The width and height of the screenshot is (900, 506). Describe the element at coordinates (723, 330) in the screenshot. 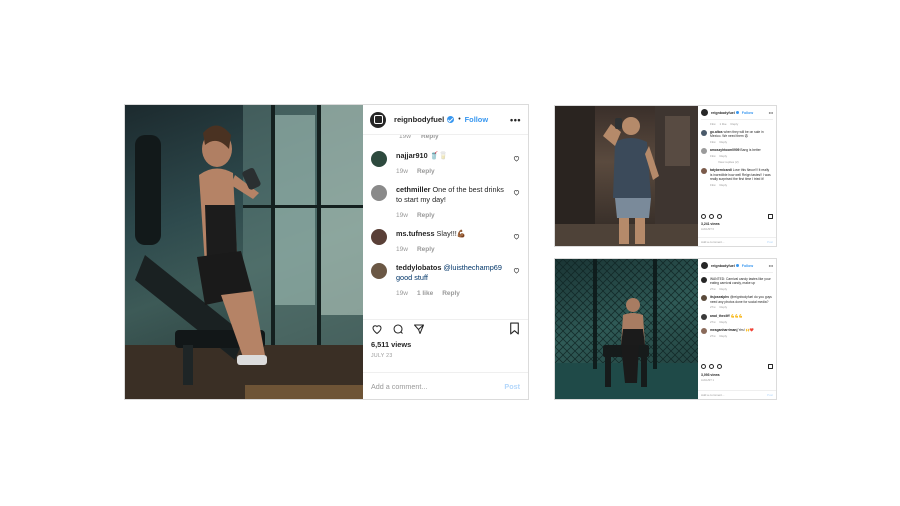

I see `commenter-username: meaganharrimanj` at that location.